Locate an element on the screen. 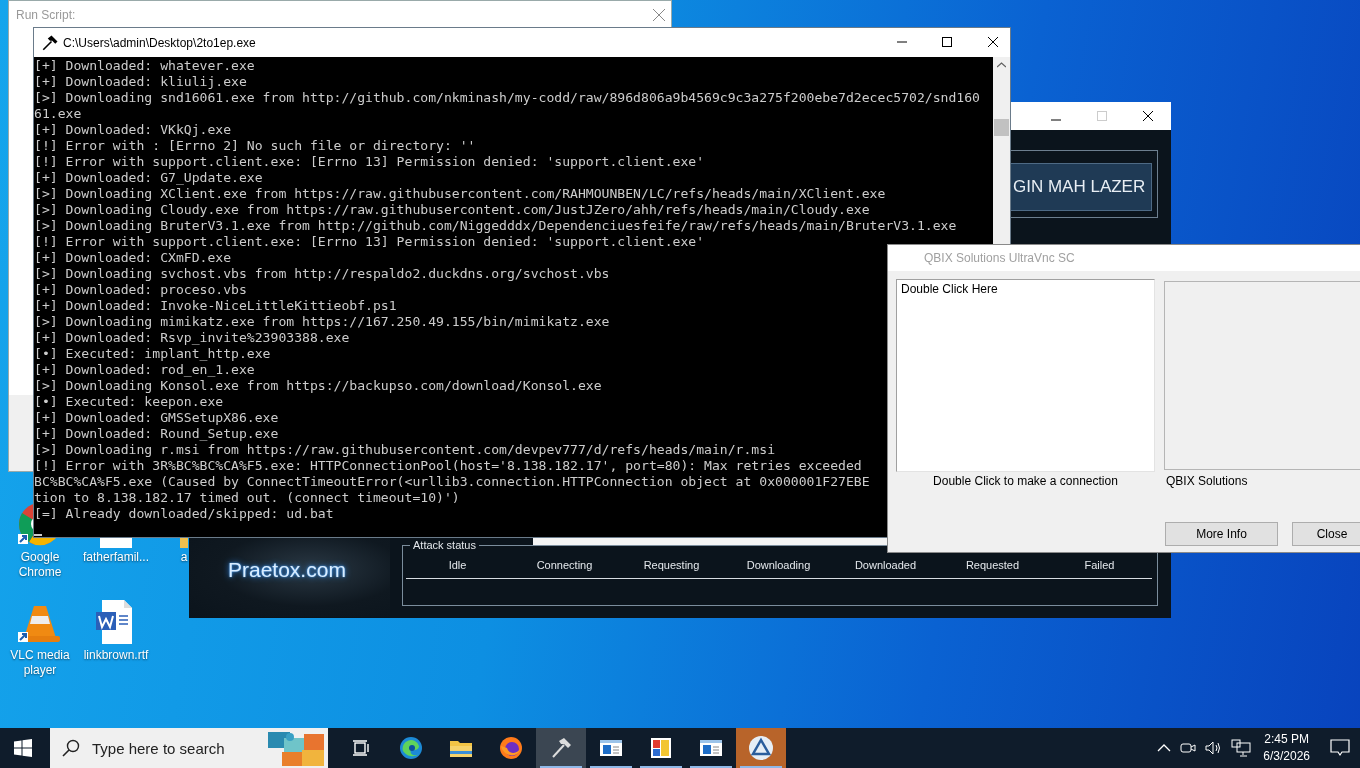 This screenshot has height=768, width=1360. firefox-icon is located at coordinates (511, 748).